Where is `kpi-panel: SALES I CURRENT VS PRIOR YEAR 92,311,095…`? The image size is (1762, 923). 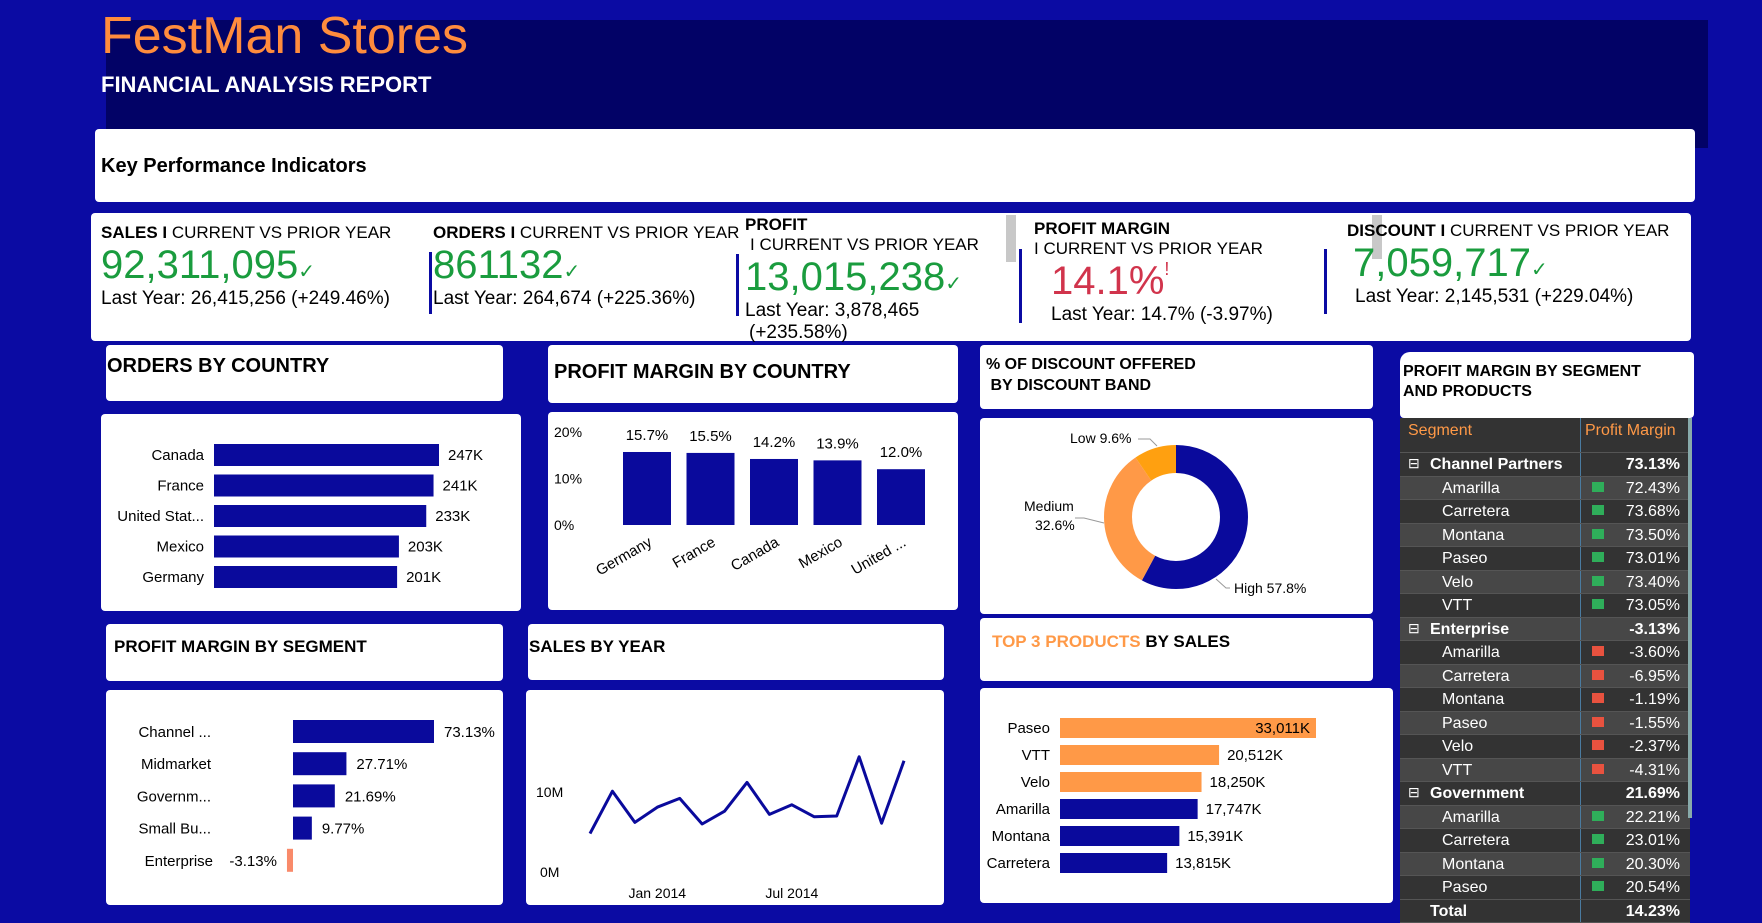 kpi-panel: SALES I CURRENT VS PRIOR YEAR 92,311,095… is located at coordinates (891, 278).